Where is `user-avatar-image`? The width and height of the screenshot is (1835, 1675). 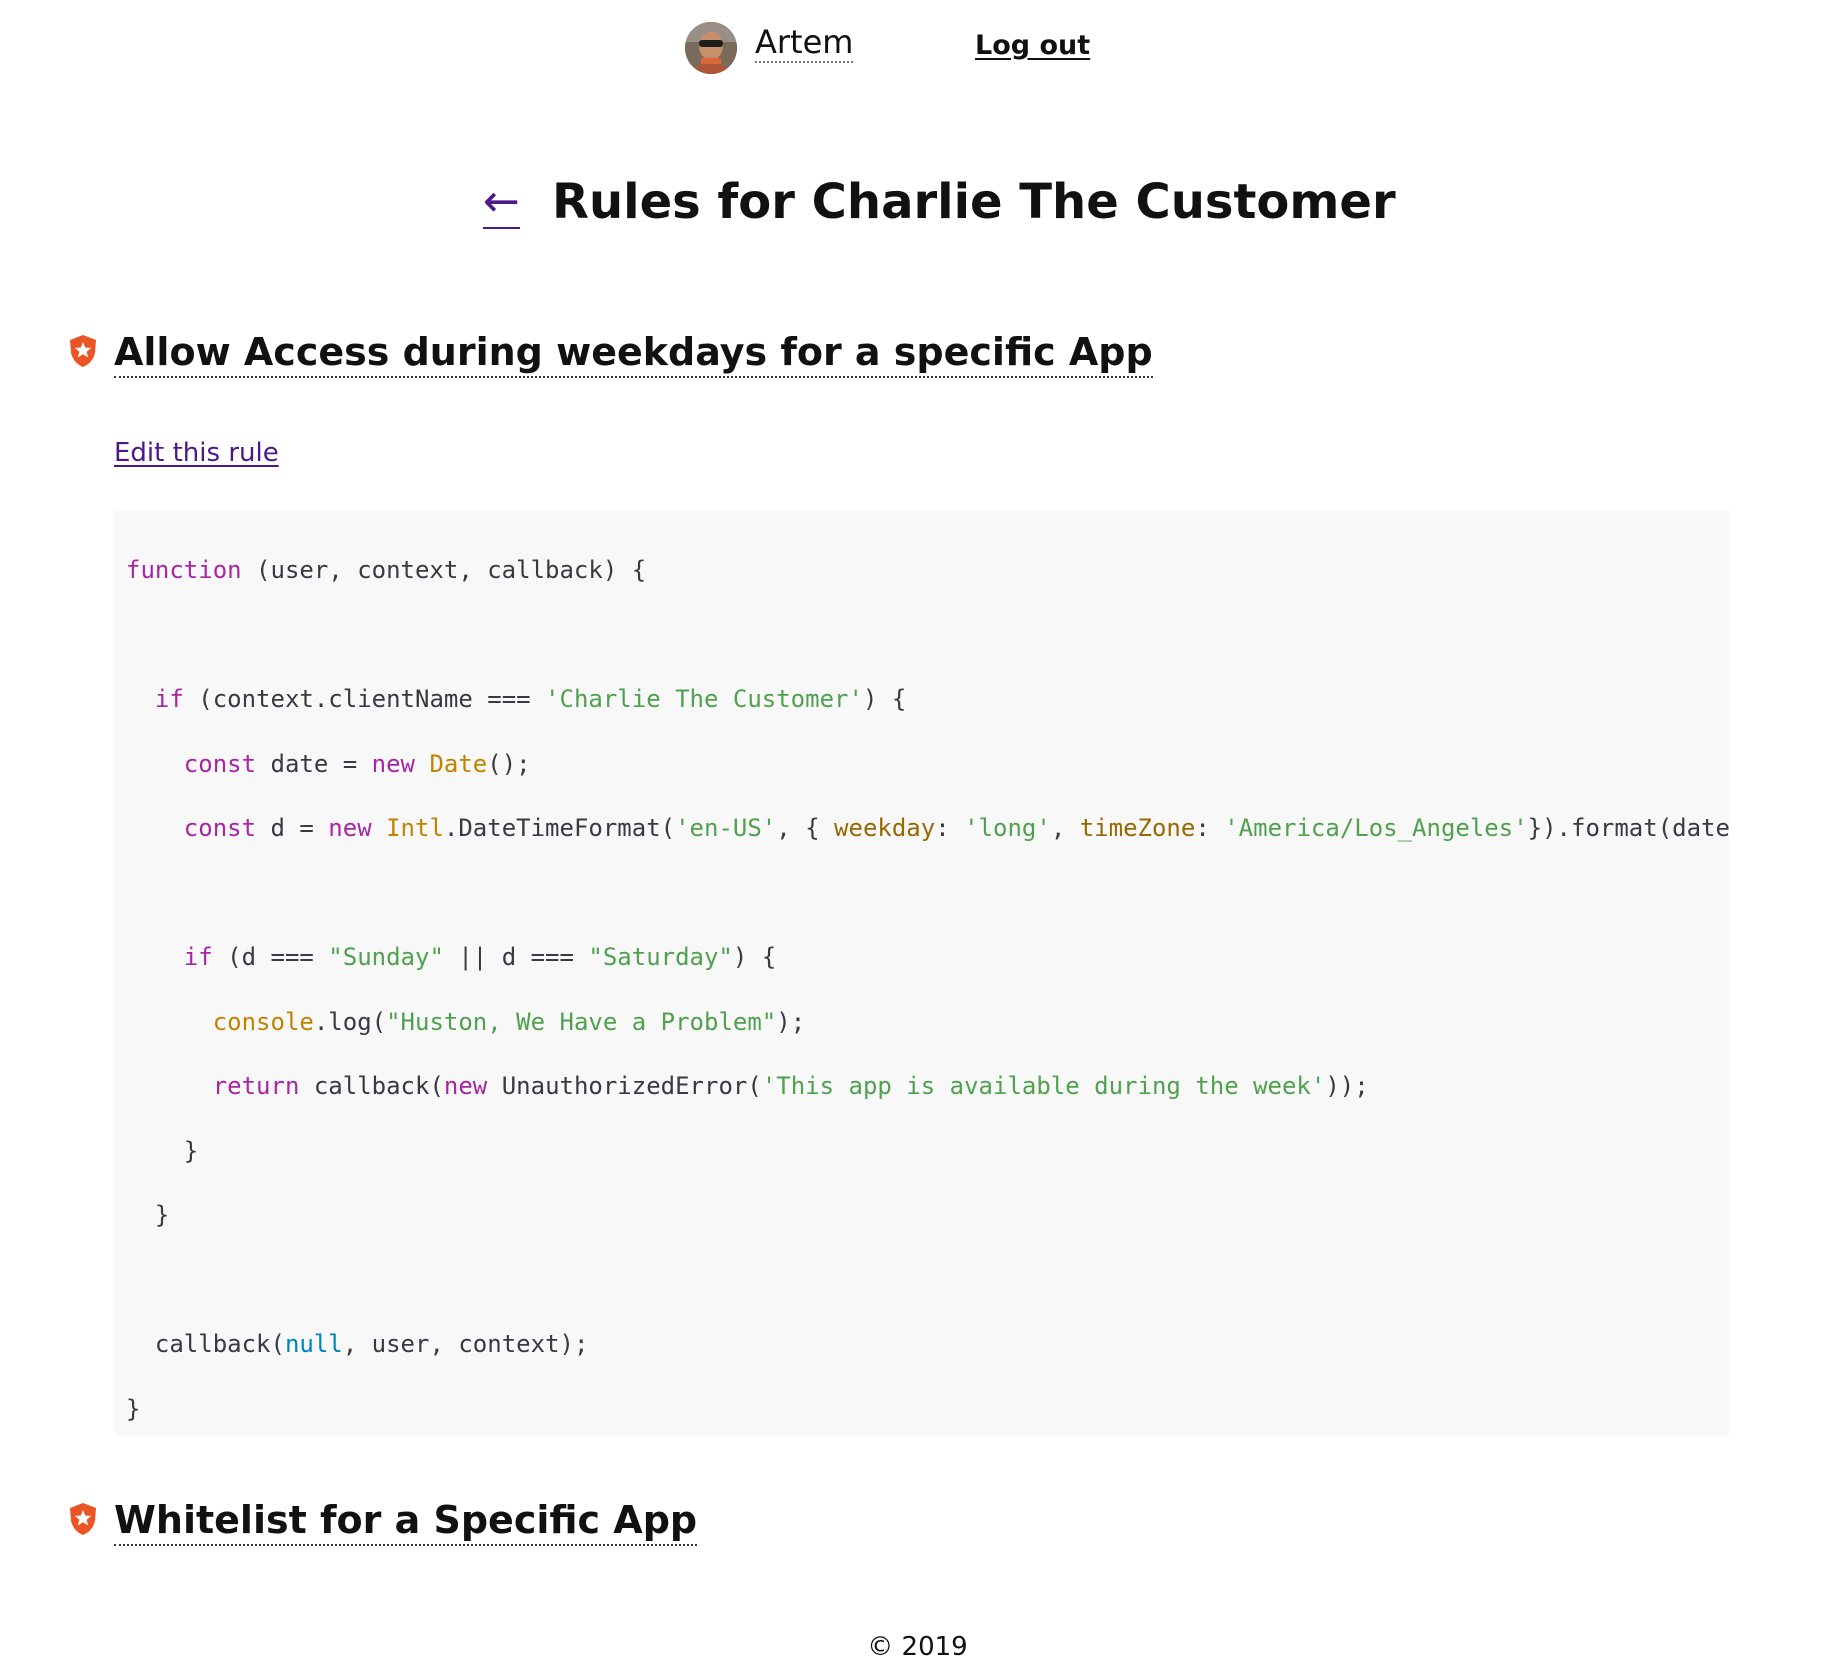 user-avatar-image is located at coordinates (711, 48).